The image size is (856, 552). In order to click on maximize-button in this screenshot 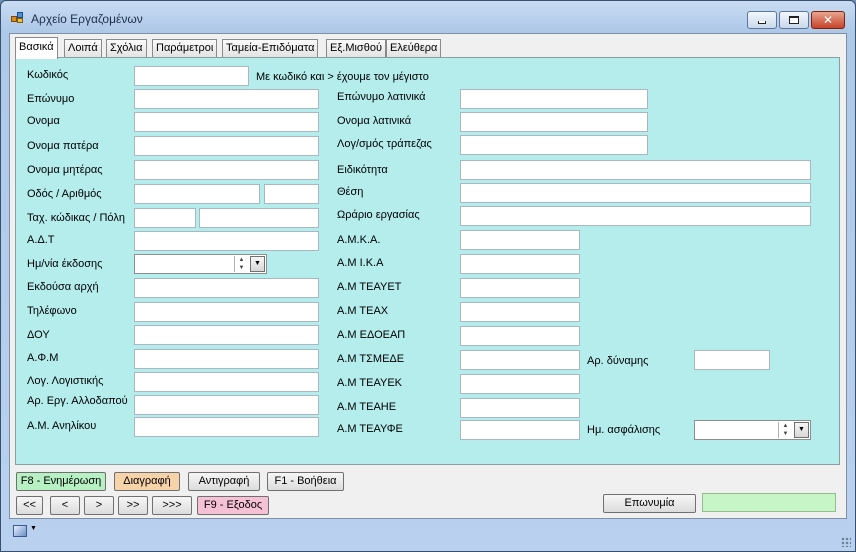, I will do `click(794, 20)`.